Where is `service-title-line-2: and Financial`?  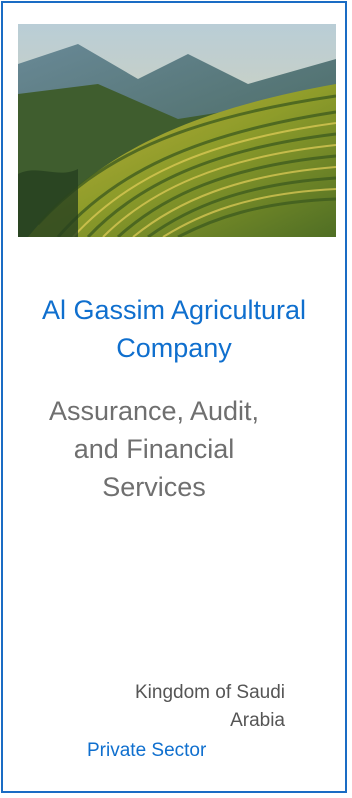
service-title-line-2: and Financial is located at coordinates (154, 449).